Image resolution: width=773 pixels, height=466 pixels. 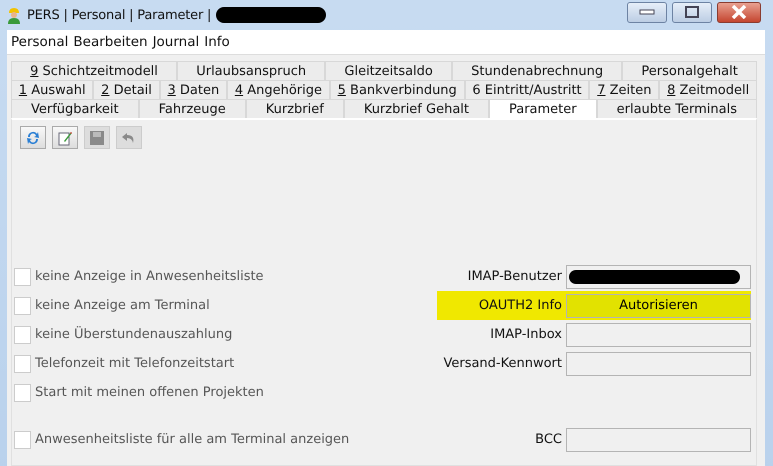 What do you see at coordinates (251, 70) in the screenshot?
I see `tab: Urlaubsanspruch` at bounding box center [251, 70].